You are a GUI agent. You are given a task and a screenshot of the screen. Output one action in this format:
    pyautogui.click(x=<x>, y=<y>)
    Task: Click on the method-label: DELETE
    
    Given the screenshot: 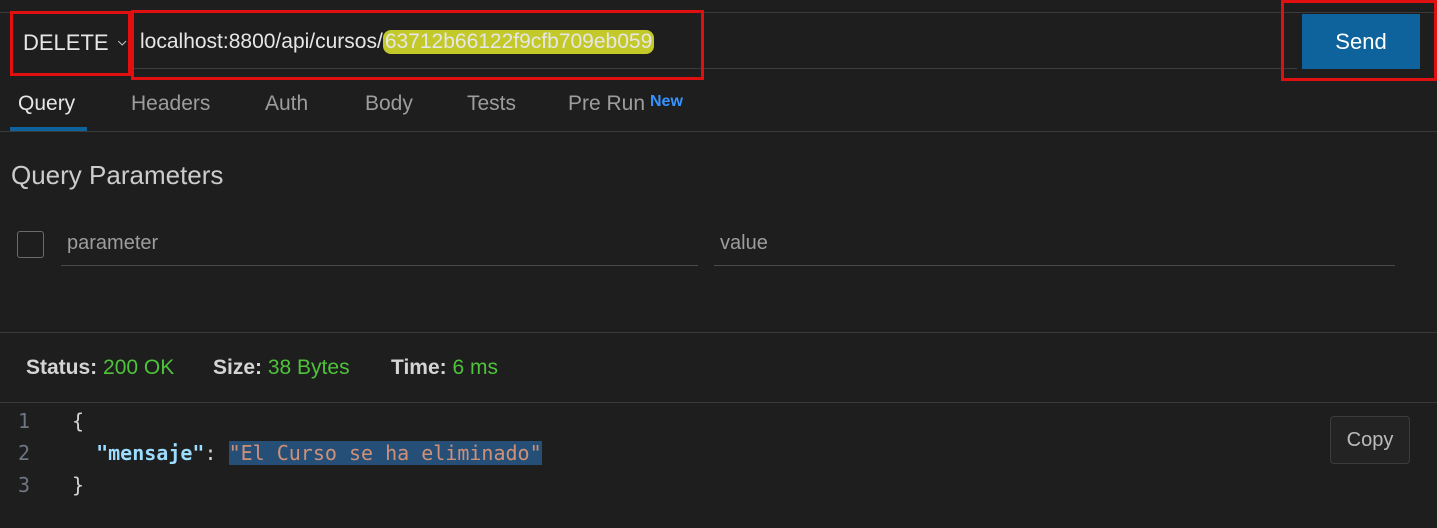 What is the action you would take?
    pyautogui.click(x=66, y=42)
    